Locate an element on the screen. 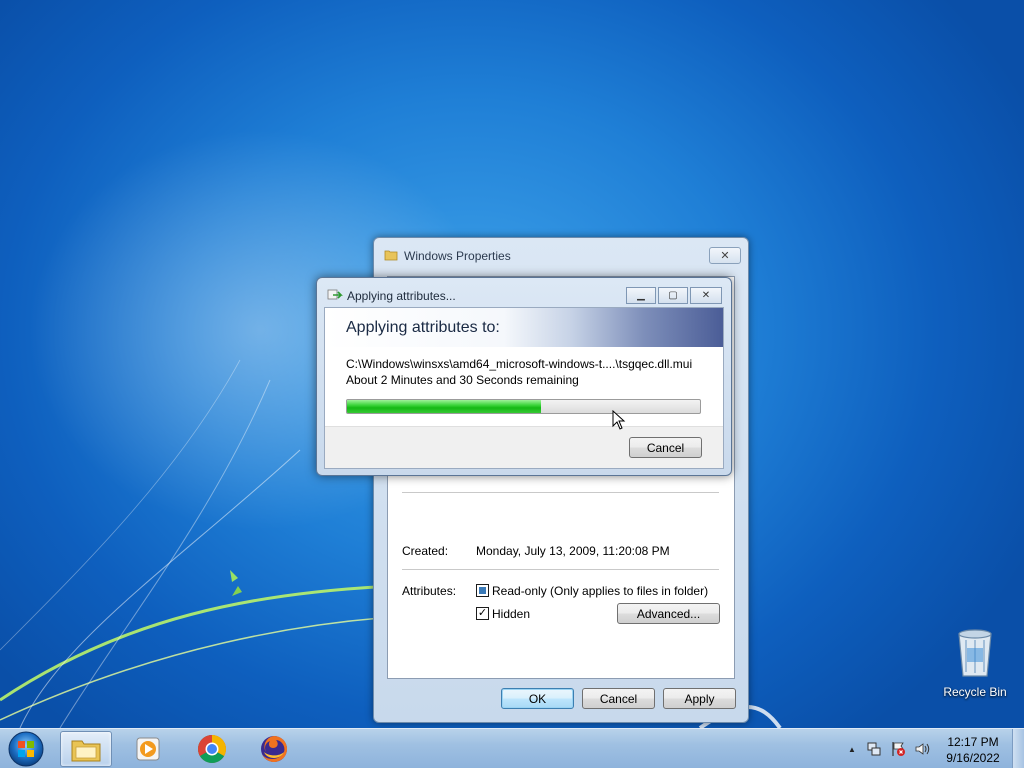 This screenshot has width=1024, height=768. minimize-icon: ▁ is located at coordinates (641, 295).